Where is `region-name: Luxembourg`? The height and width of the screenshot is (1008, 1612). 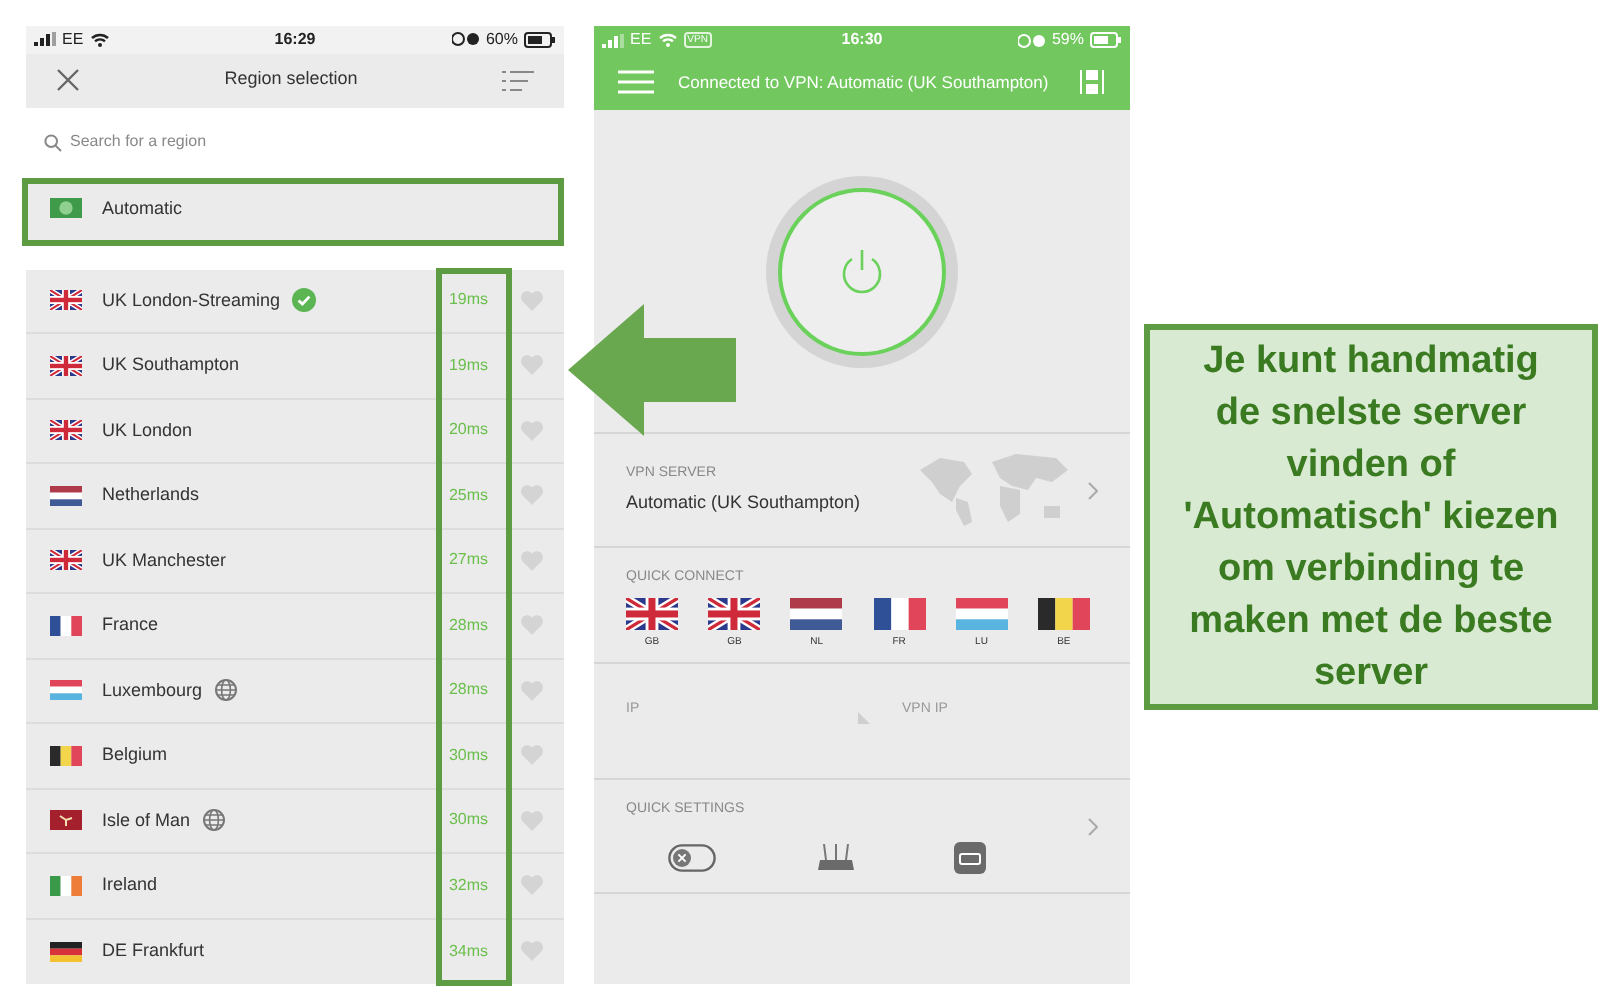
region-name: Luxembourg is located at coordinates (152, 690).